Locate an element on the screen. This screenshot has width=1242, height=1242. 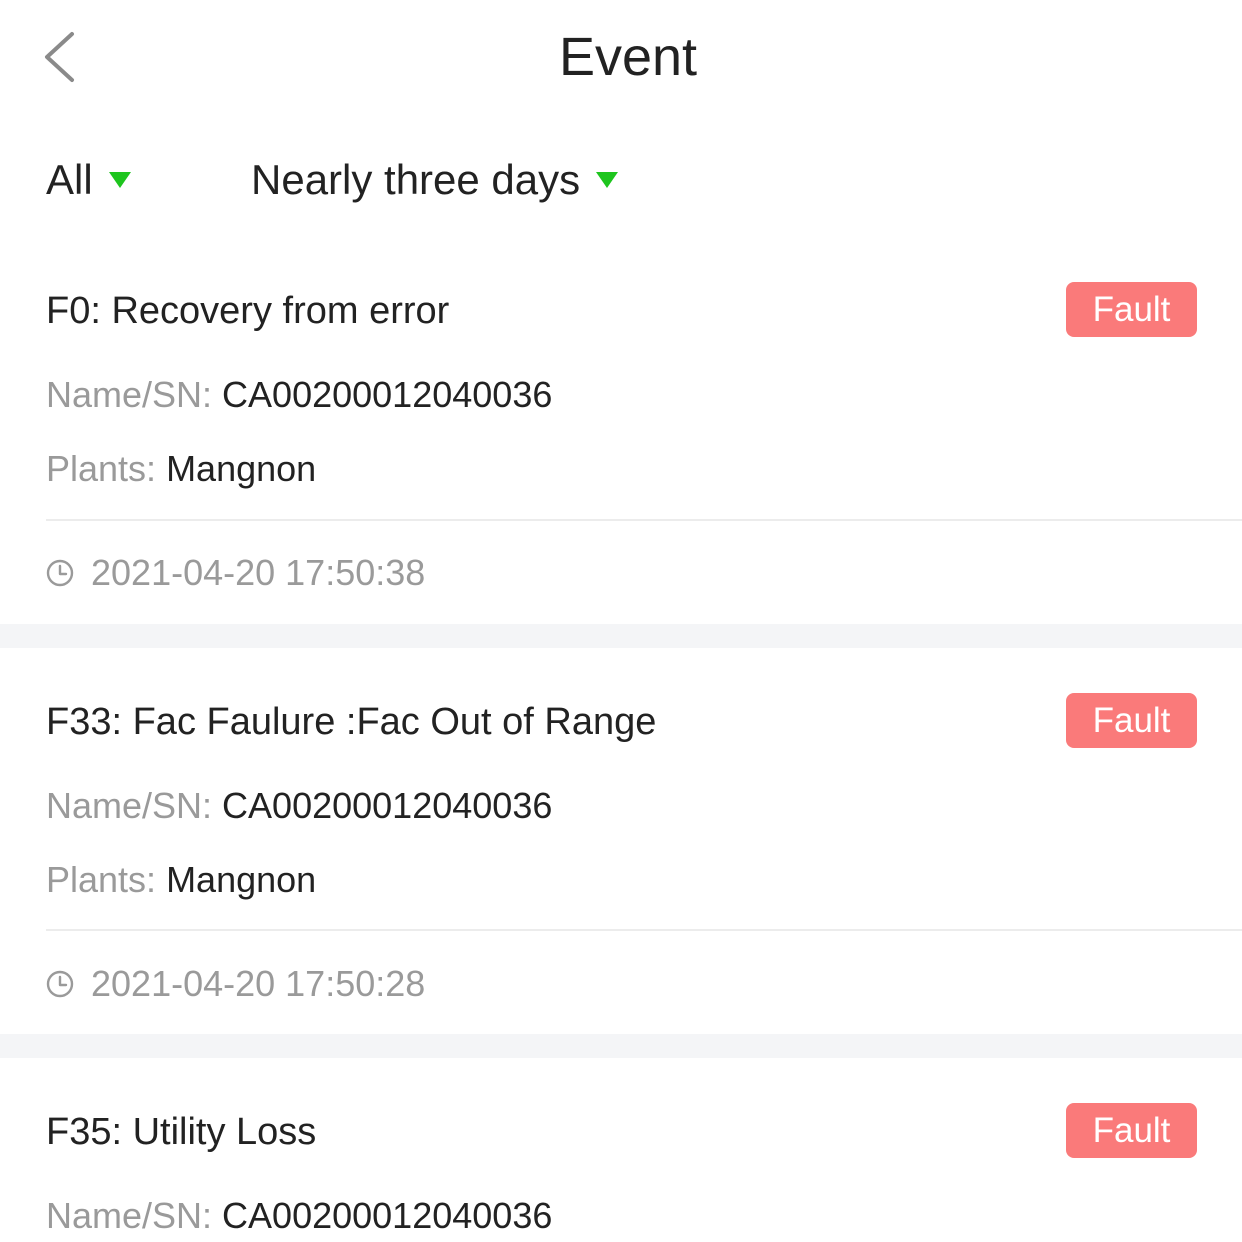
timestamp-row: 2021-04-20 17:50:28 is located at coordinates (235, 984).